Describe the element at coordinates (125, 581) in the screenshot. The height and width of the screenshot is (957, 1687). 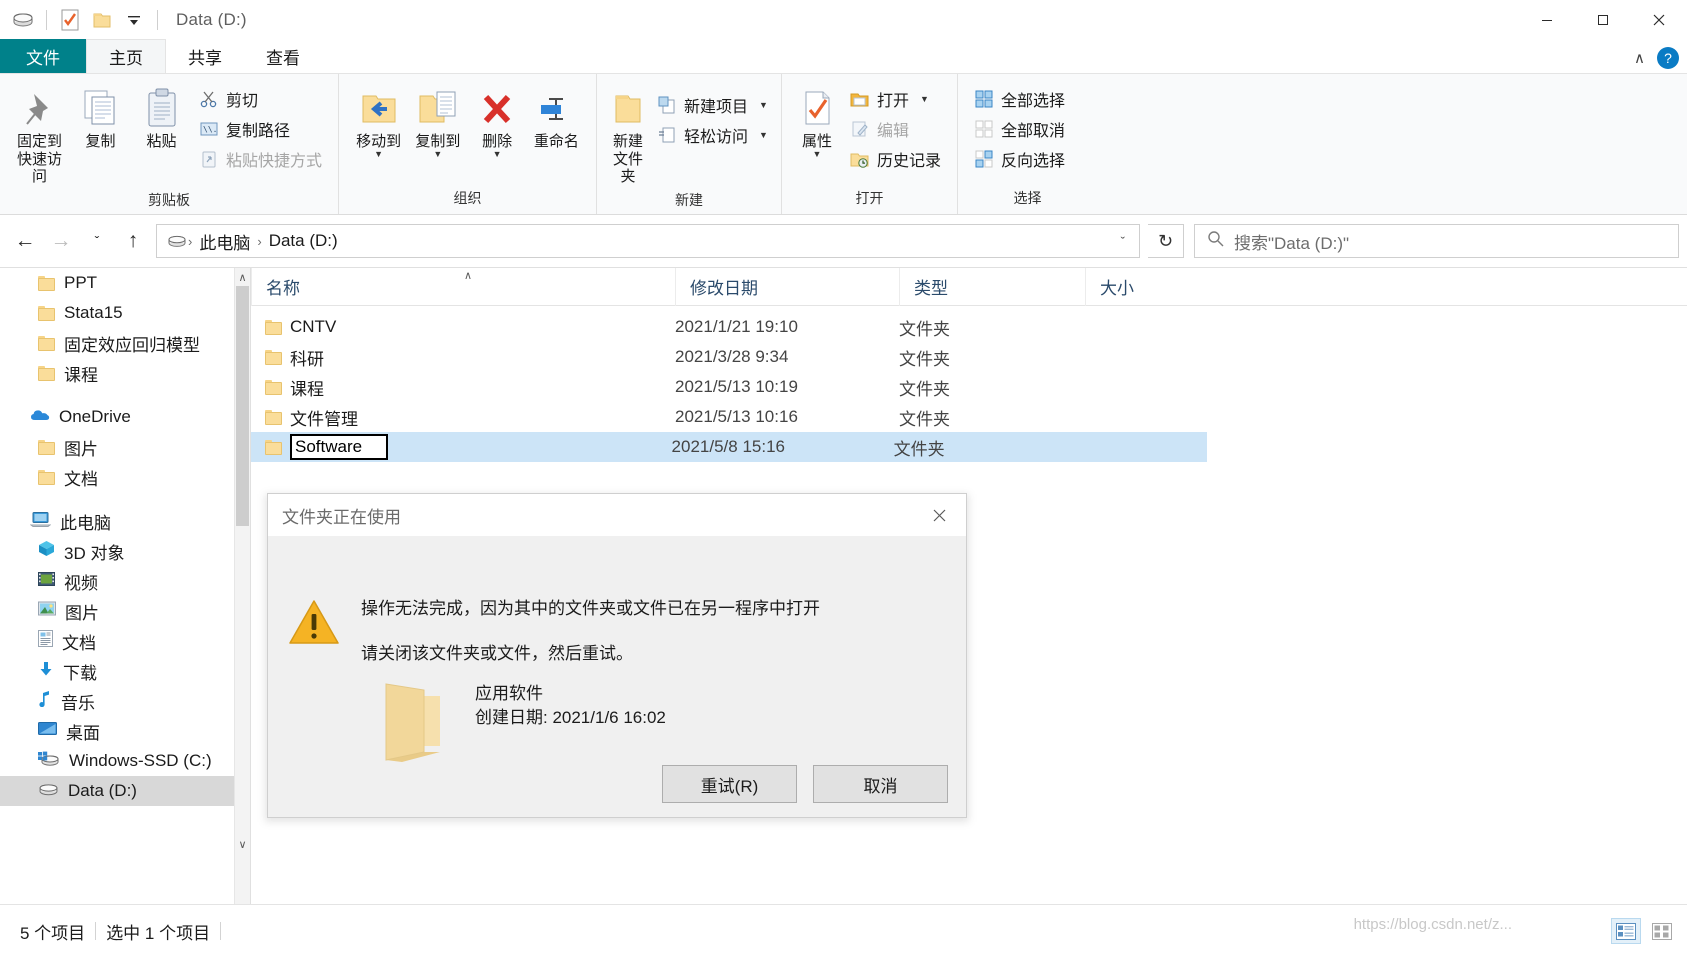
I see `sidebar-item-videos: 视频` at that location.